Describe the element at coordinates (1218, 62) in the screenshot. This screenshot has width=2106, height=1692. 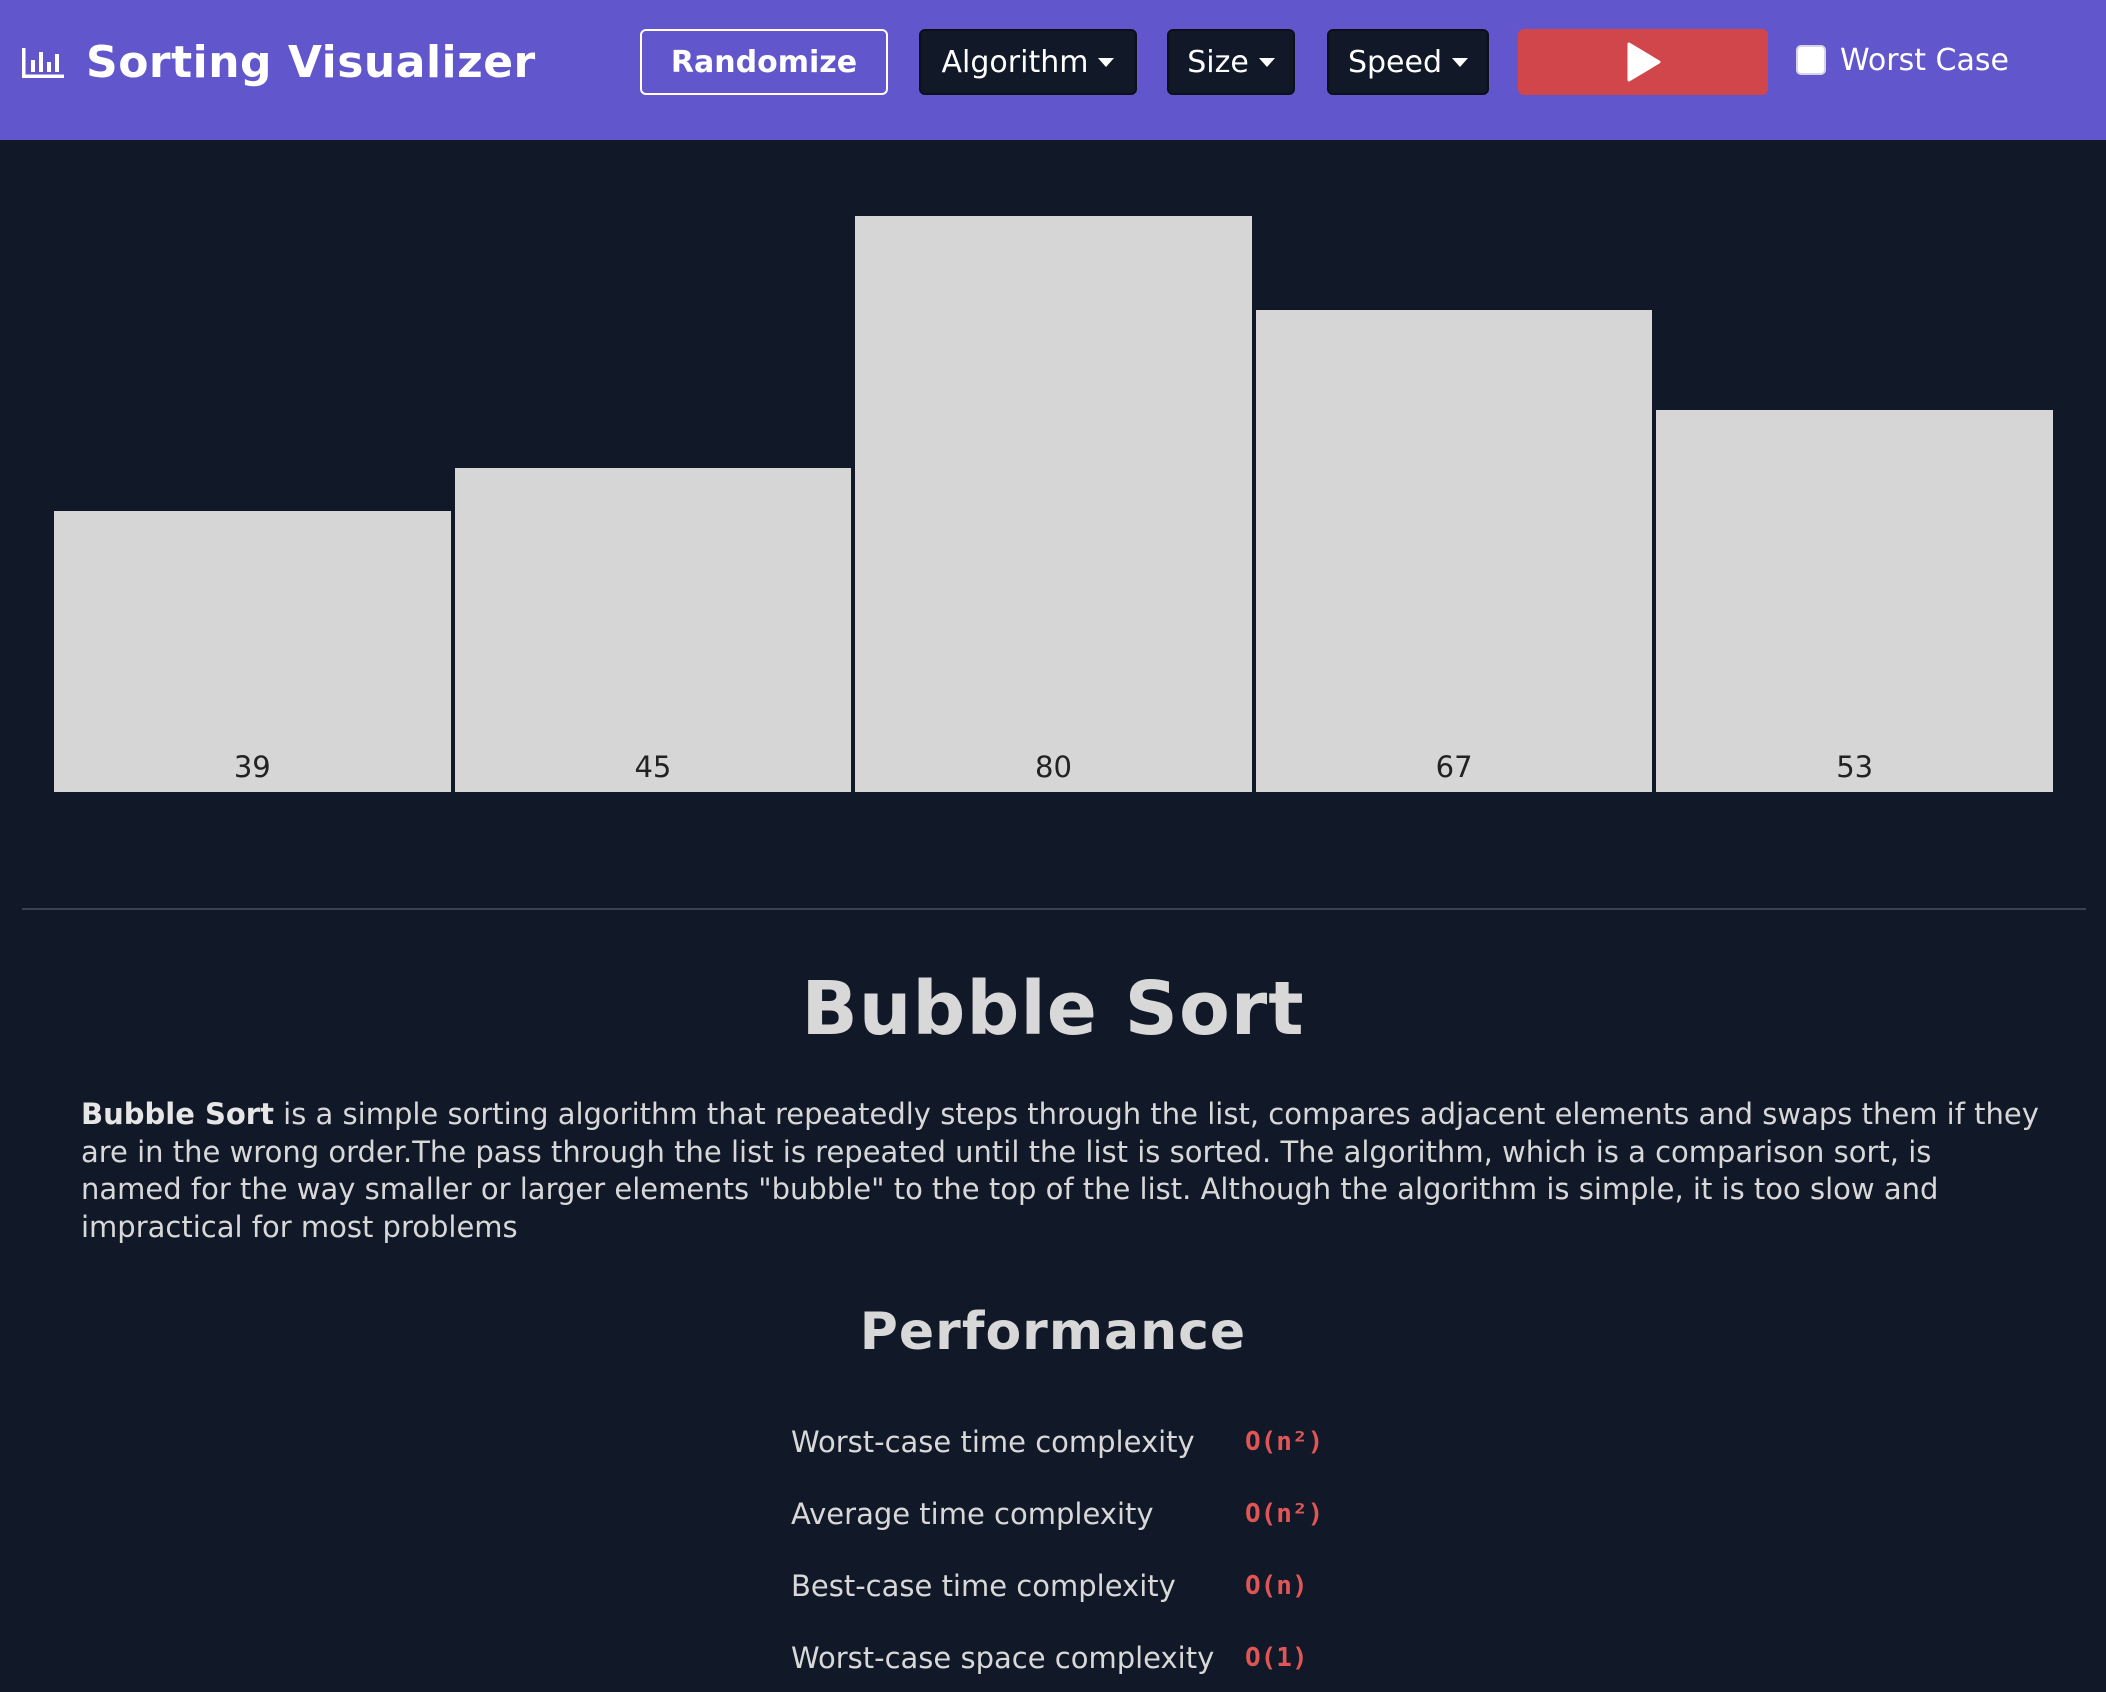
I see `size-dropdown-label: Size` at that location.